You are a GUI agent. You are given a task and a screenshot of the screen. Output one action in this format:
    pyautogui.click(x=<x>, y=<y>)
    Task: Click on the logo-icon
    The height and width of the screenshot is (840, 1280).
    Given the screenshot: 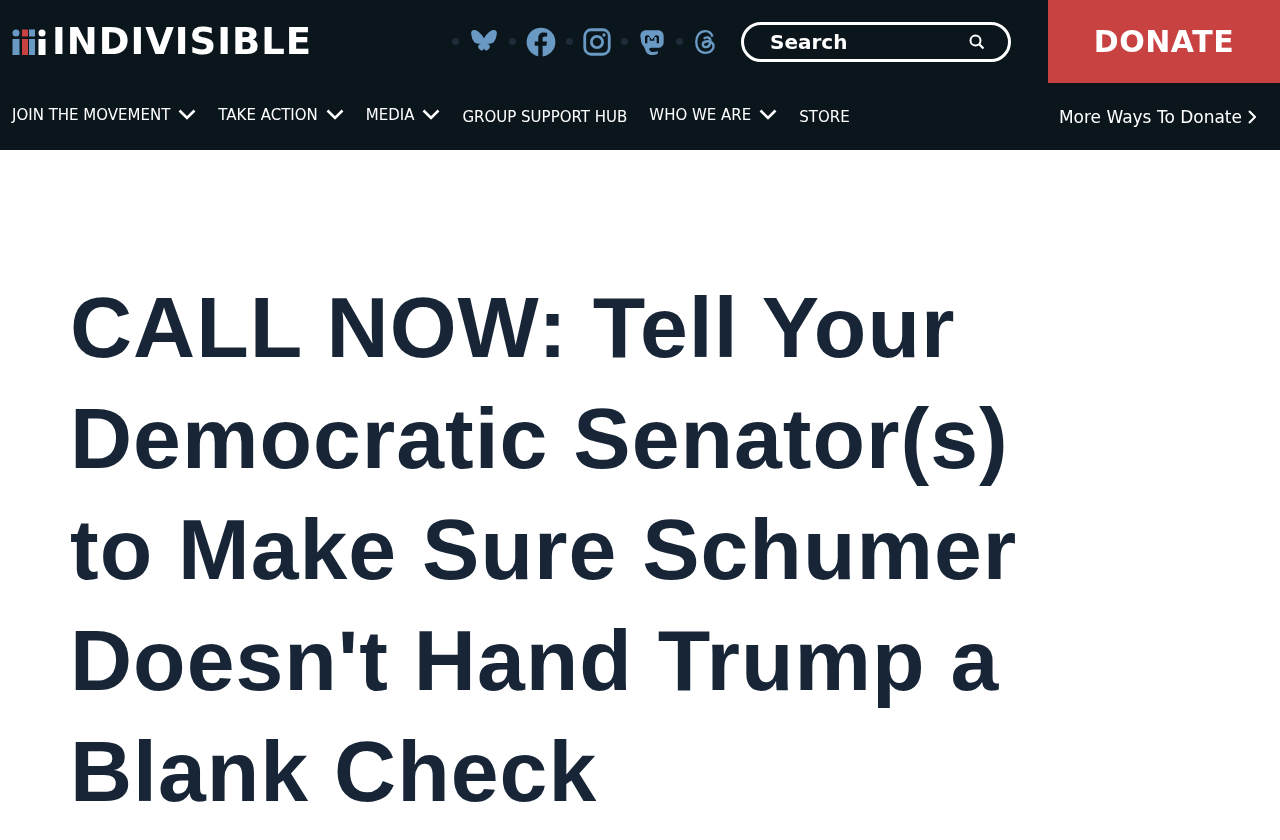 What is the action you would take?
    pyautogui.click(x=29, y=41)
    